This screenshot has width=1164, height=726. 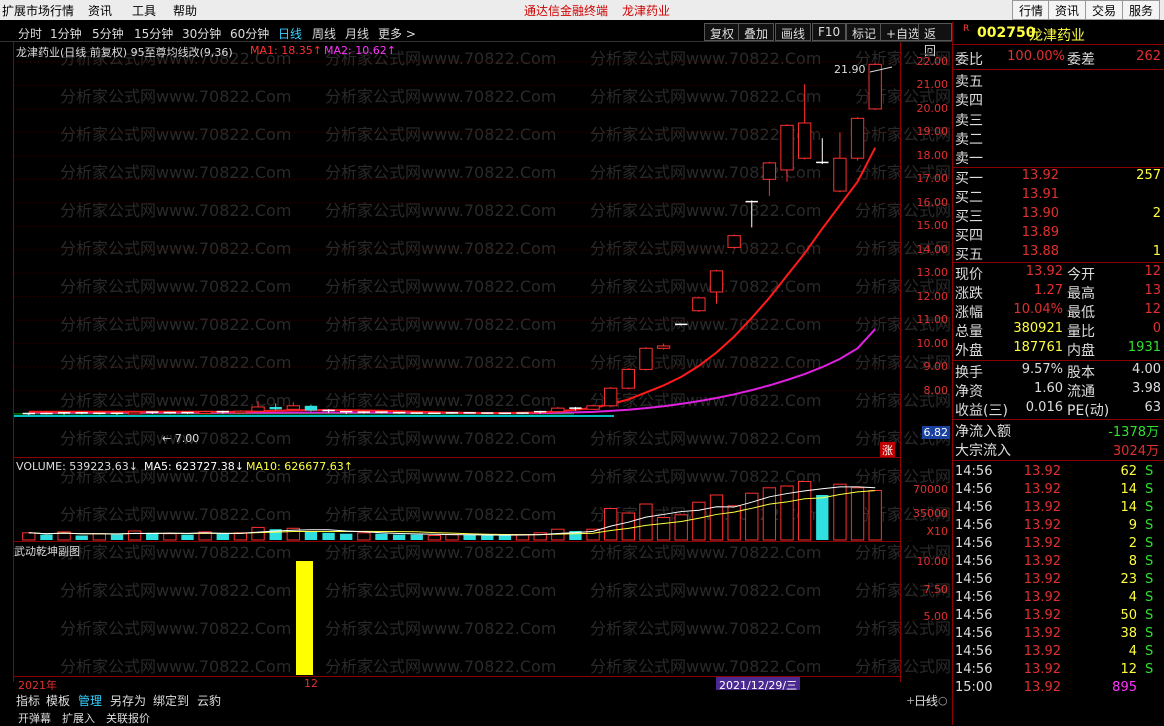 What do you see at coordinates (34, 718) in the screenshot?
I see `danmaku-toggle: 开弹幕` at bounding box center [34, 718].